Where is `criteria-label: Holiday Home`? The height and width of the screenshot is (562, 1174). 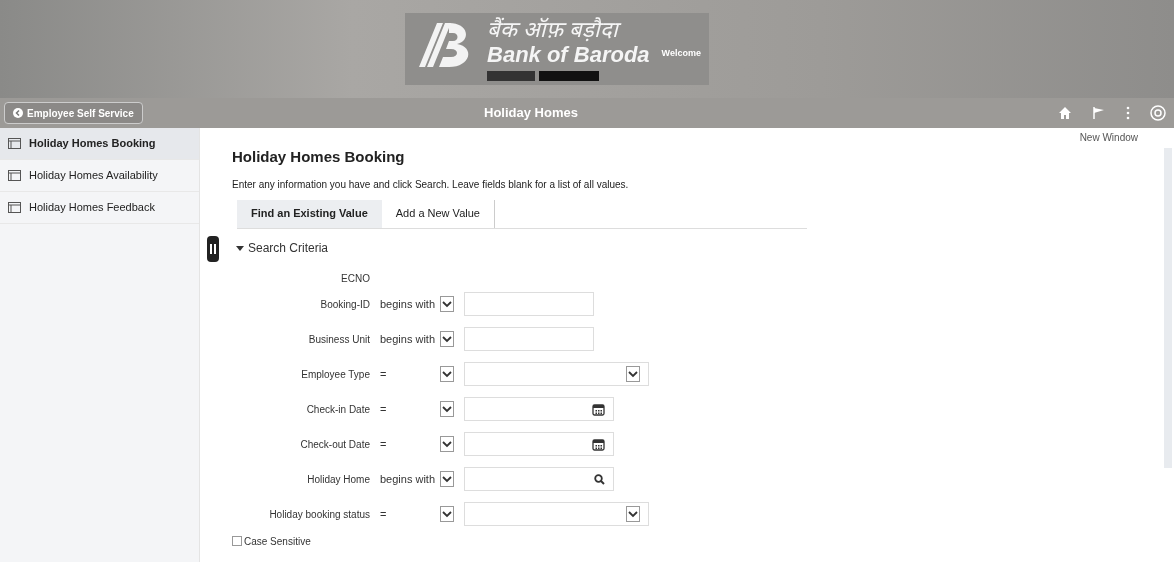
criteria-label: Holiday Home is located at coordinates (338, 479).